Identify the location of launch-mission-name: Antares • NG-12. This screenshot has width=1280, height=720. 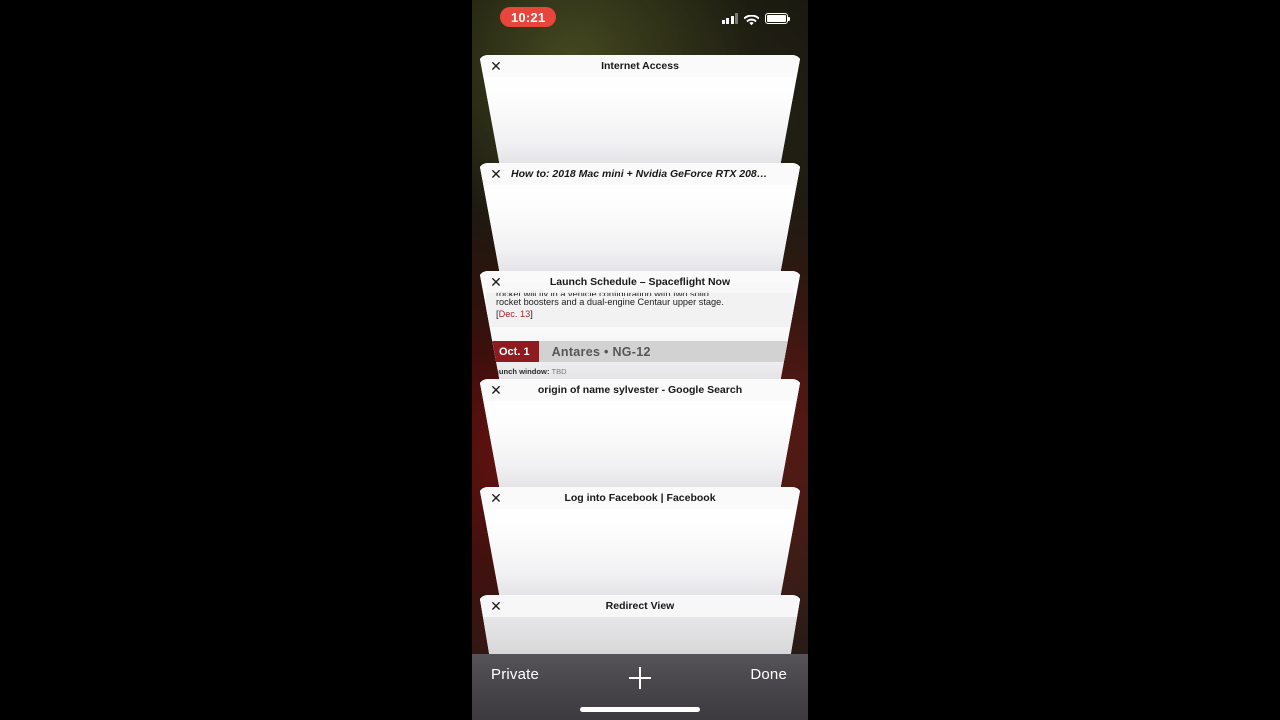
(601, 351).